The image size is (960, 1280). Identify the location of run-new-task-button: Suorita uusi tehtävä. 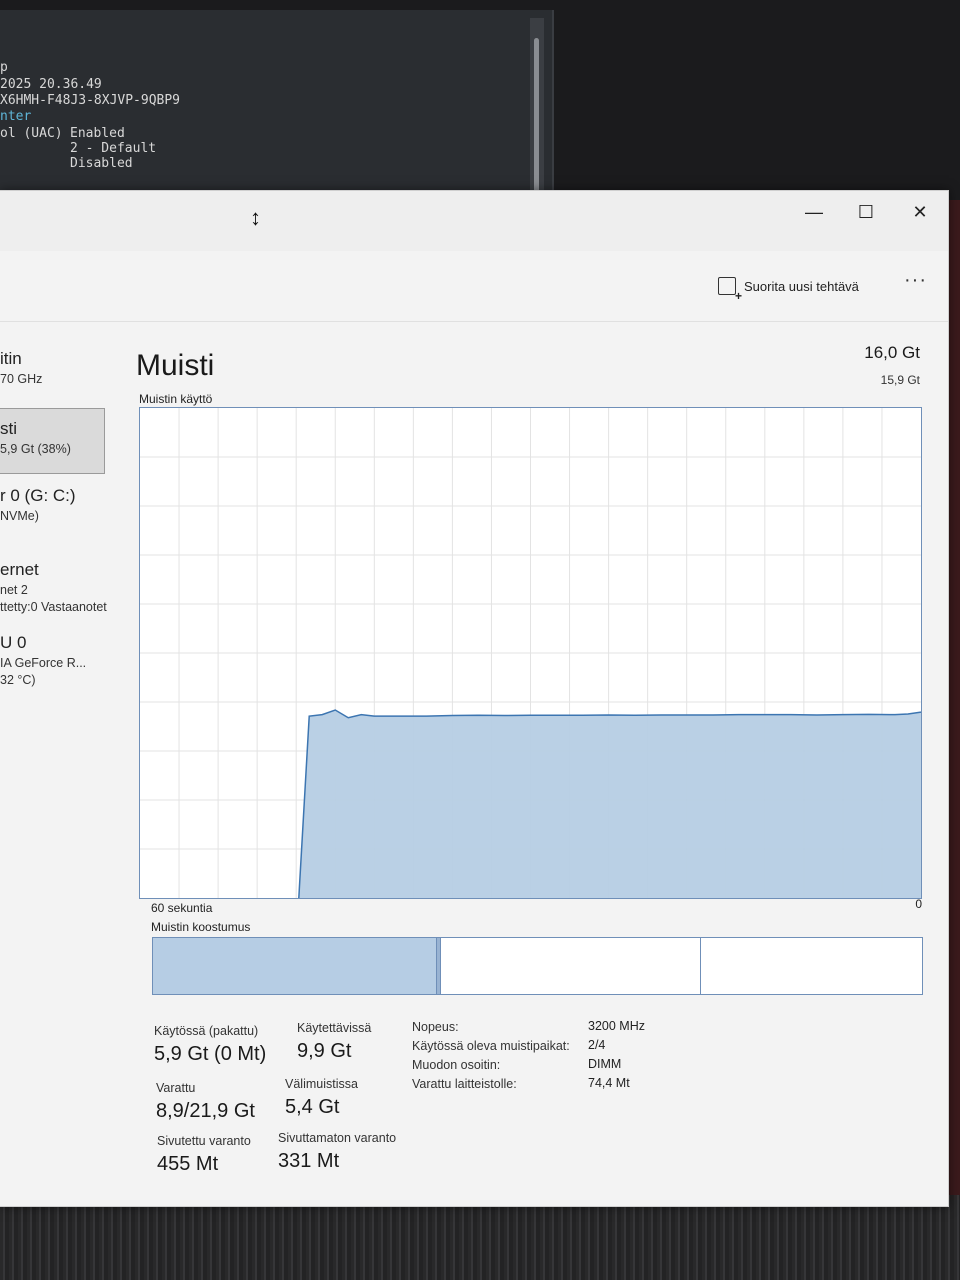
(788, 290).